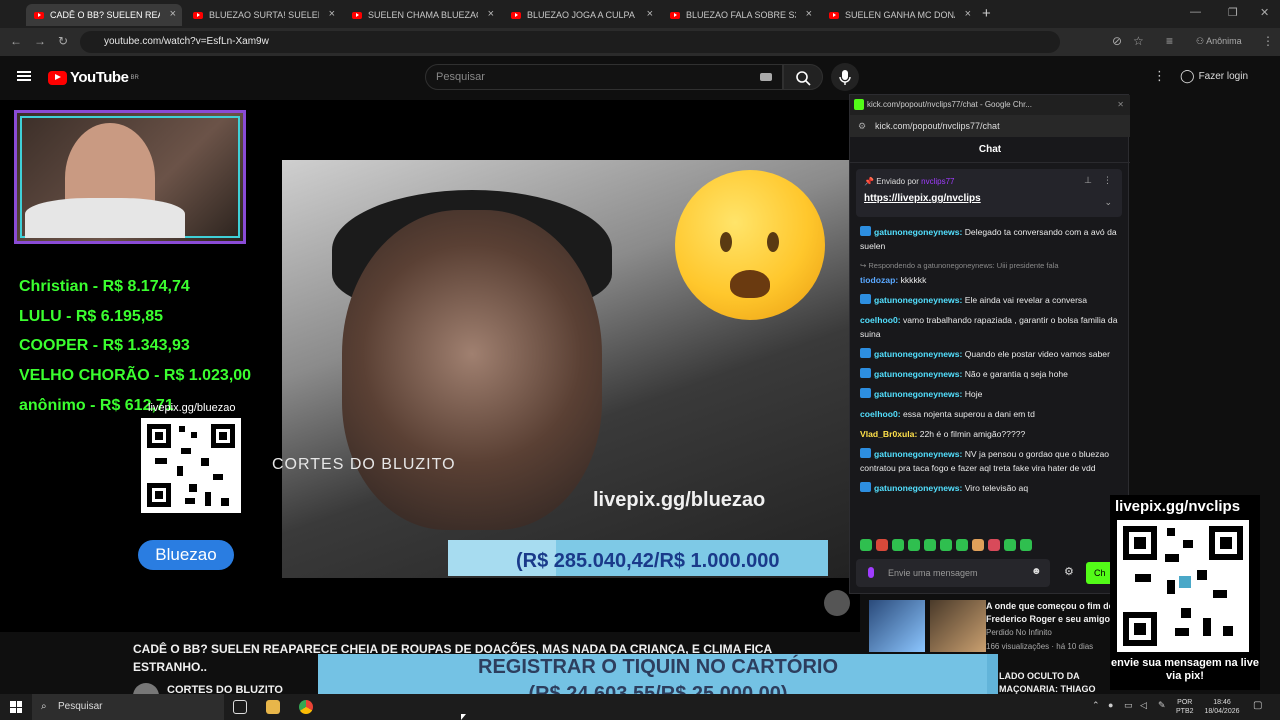 This screenshot has height=720, width=1280. I want to click on voice-search-button, so click(845, 77).